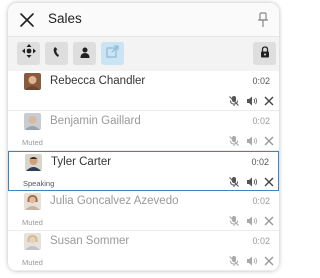 This screenshot has width=320, height=278. I want to click on participant-row-selected: Tyler Carter 0:02 Speaking, so click(143, 171).